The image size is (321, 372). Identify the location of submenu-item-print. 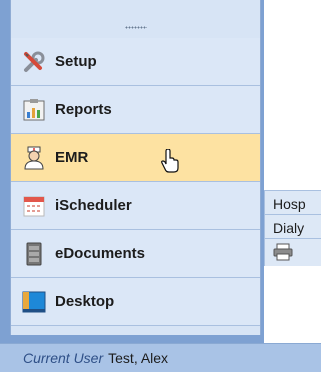
(292, 252).